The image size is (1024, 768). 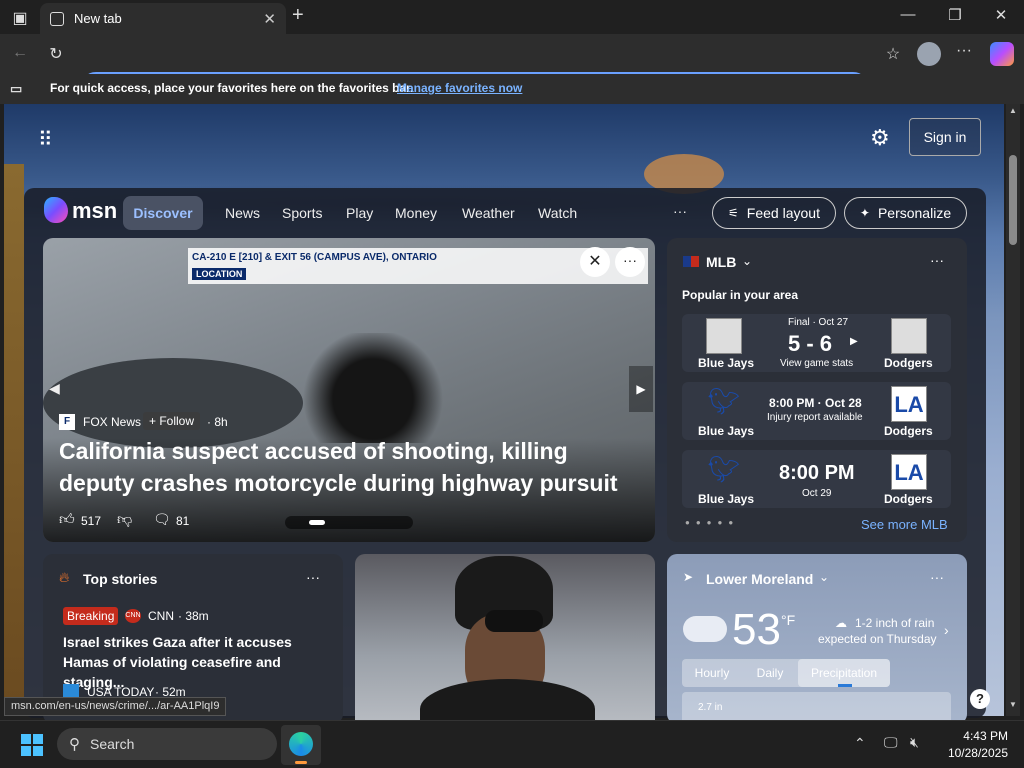 I want to click on personalize-button: ✦ Personalize, so click(x=905, y=213).